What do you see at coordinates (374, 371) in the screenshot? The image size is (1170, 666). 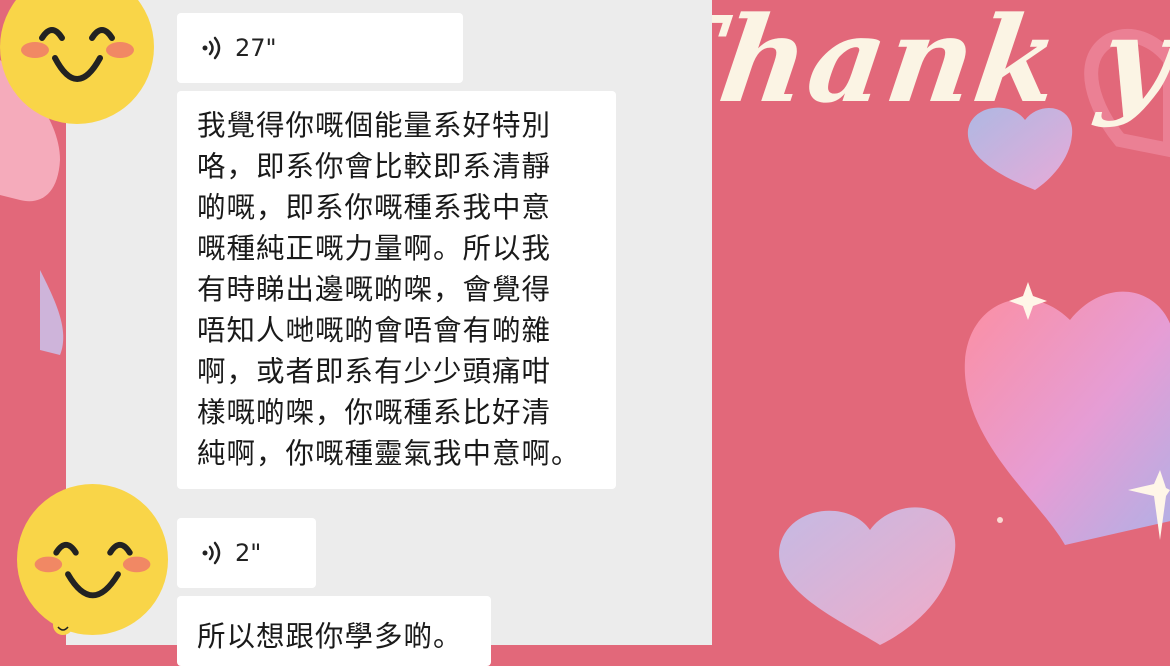 I see `message-line: 啊，或者即系有少少頭痛咁` at bounding box center [374, 371].